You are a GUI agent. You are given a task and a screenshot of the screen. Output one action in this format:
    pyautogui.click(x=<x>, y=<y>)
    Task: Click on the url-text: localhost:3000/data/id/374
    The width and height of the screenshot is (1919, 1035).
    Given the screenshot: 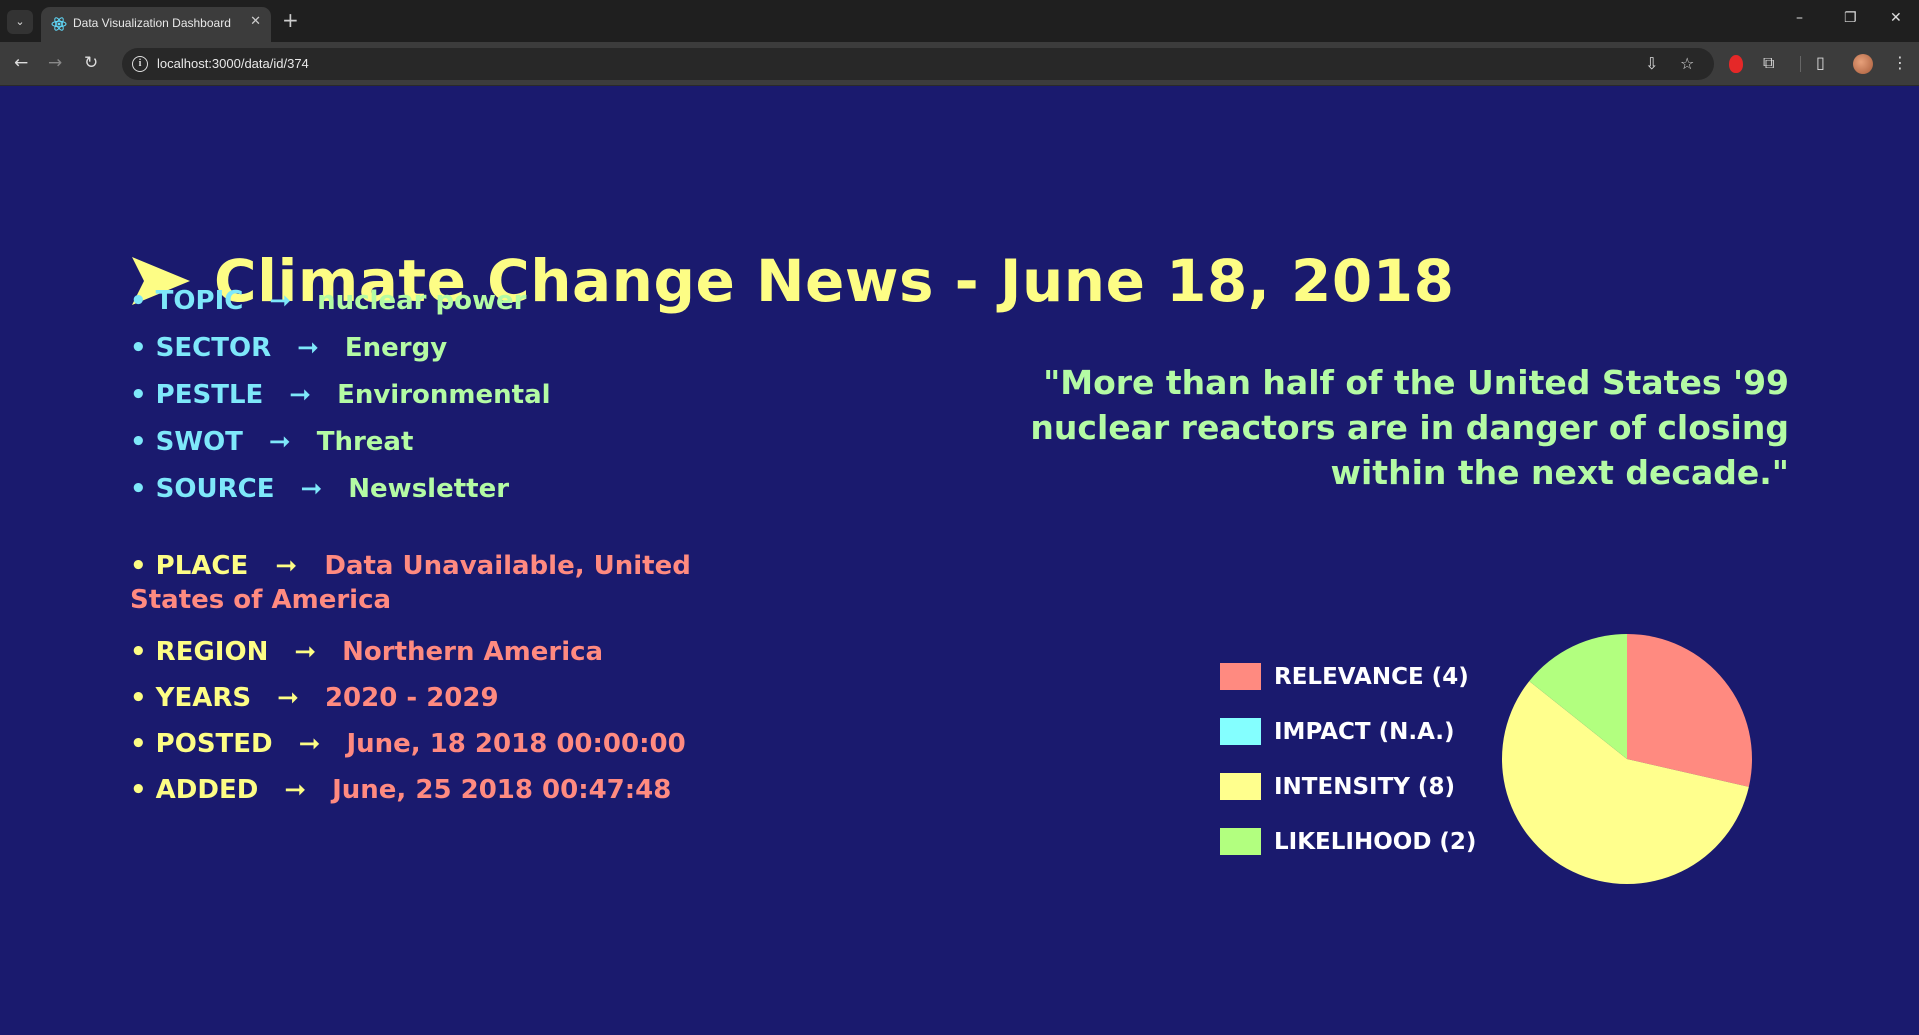 What is the action you would take?
    pyautogui.click(x=233, y=63)
    